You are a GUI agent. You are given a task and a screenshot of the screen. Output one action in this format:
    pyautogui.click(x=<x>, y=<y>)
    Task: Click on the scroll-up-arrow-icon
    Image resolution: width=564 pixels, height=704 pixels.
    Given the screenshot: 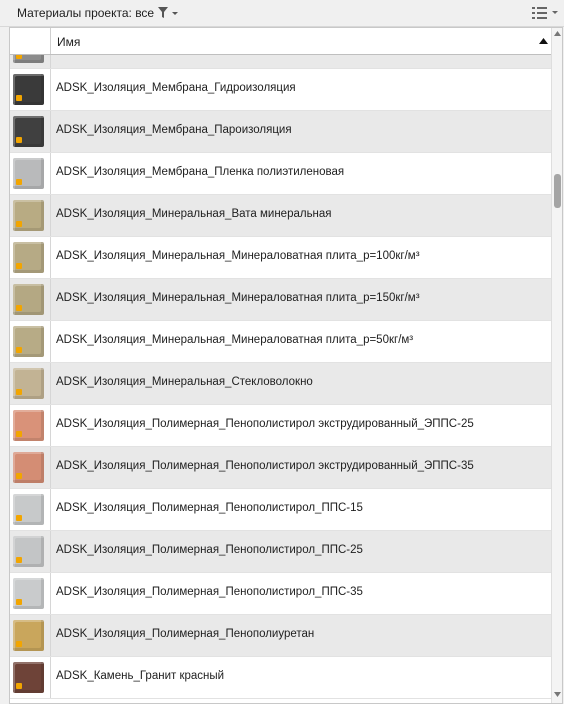 What is the action you would take?
    pyautogui.click(x=557, y=33)
    